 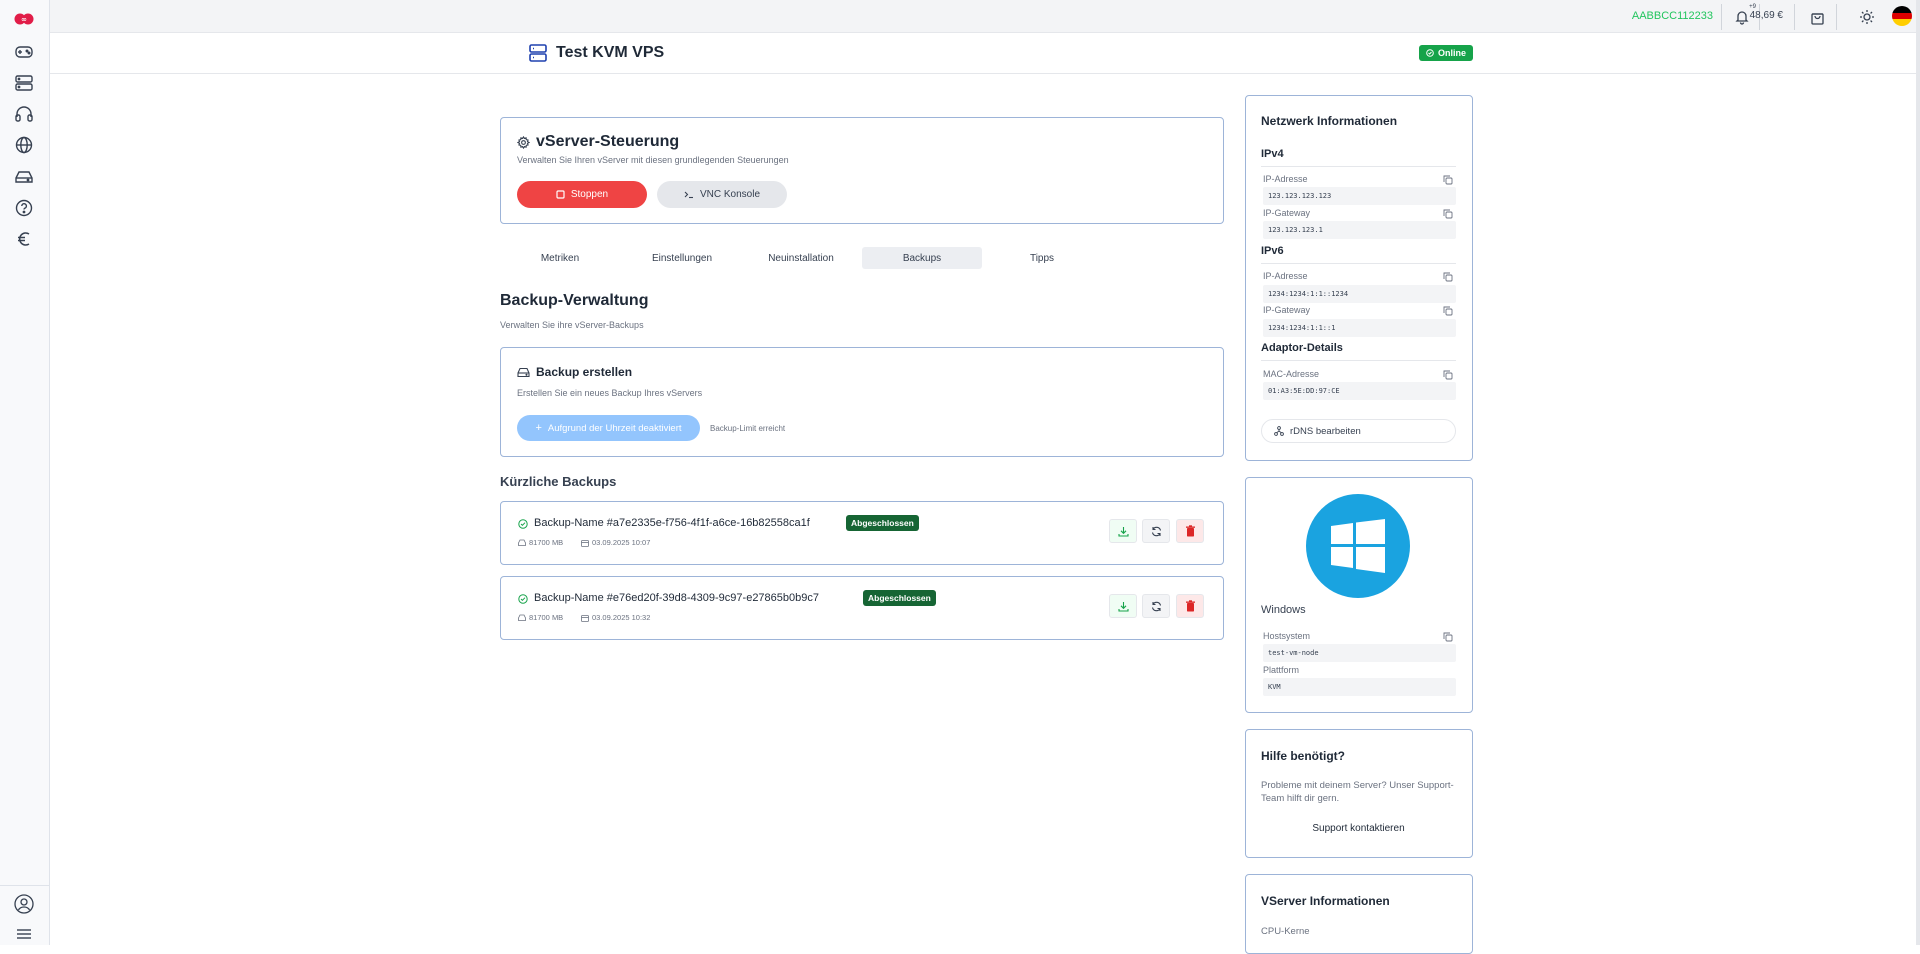 I want to click on tab-backups: Backups, so click(x=922, y=258).